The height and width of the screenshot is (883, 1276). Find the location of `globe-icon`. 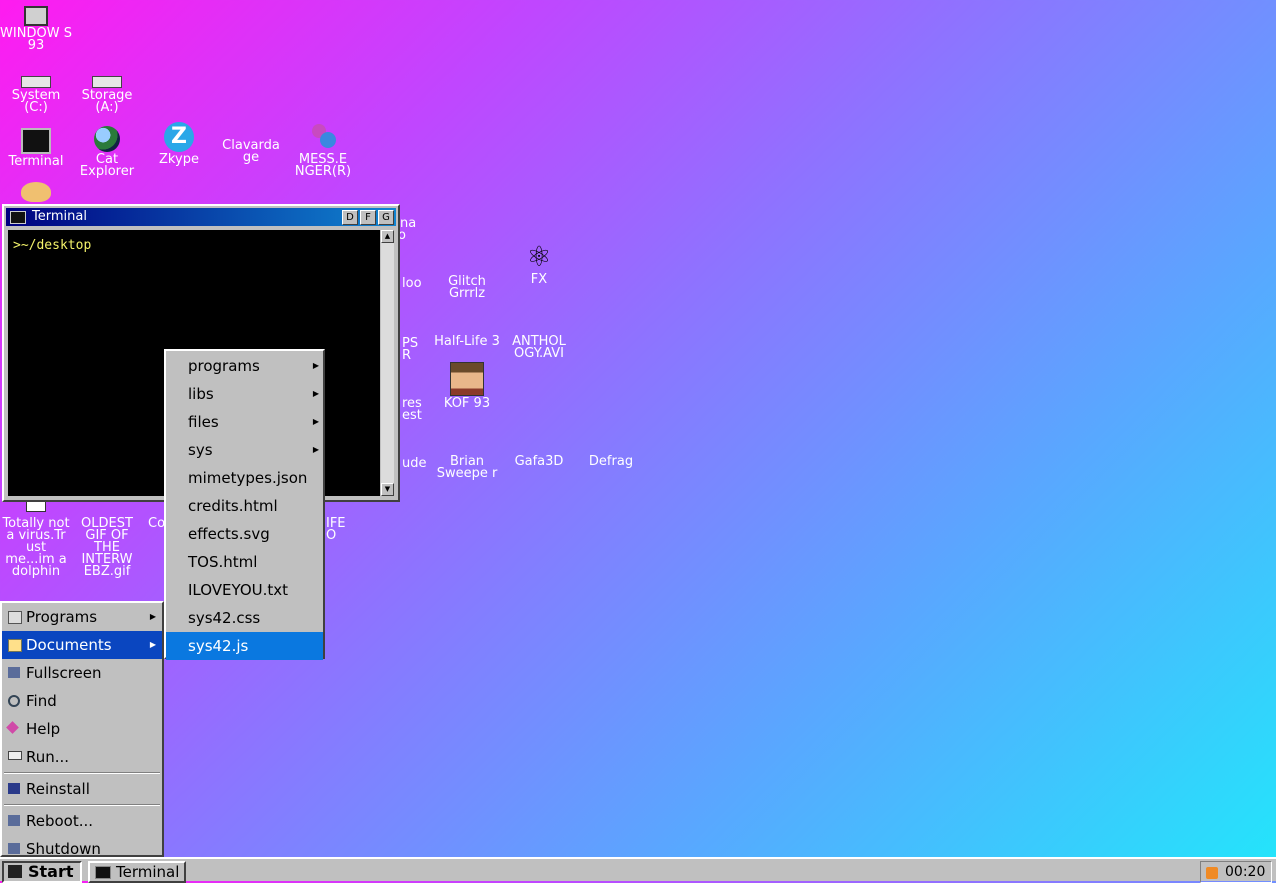

globe-icon is located at coordinates (107, 139).